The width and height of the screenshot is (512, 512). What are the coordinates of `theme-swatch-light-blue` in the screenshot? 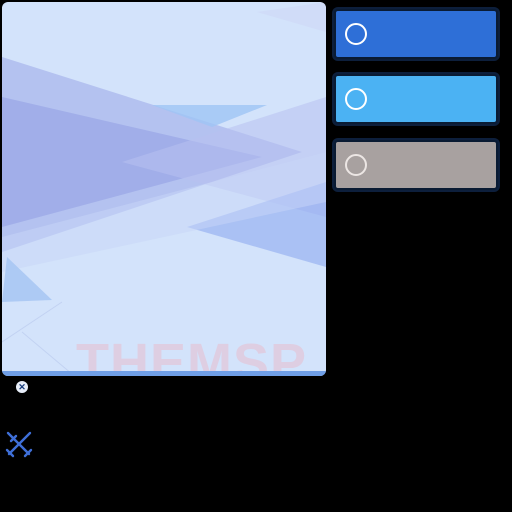 It's located at (416, 99).